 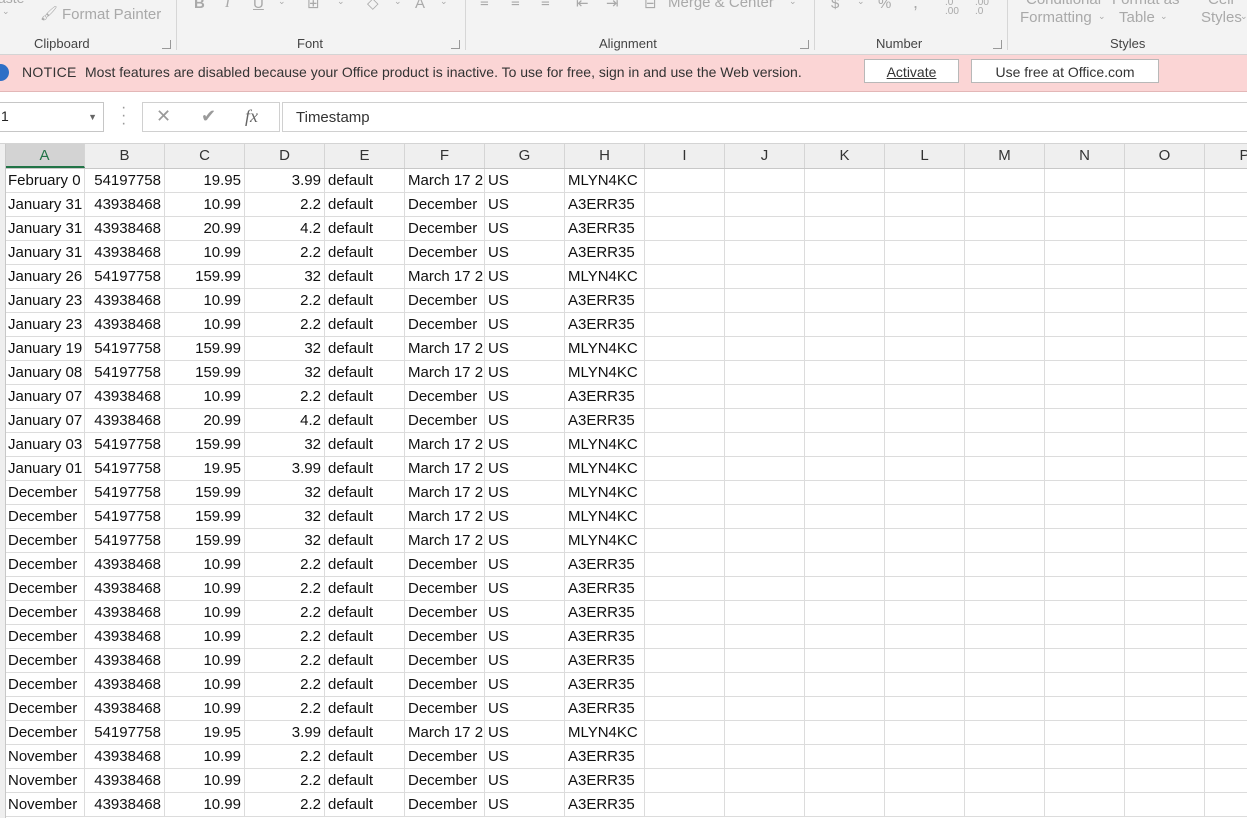 I want to click on align-right-icon: ≡, so click(x=545, y=5).